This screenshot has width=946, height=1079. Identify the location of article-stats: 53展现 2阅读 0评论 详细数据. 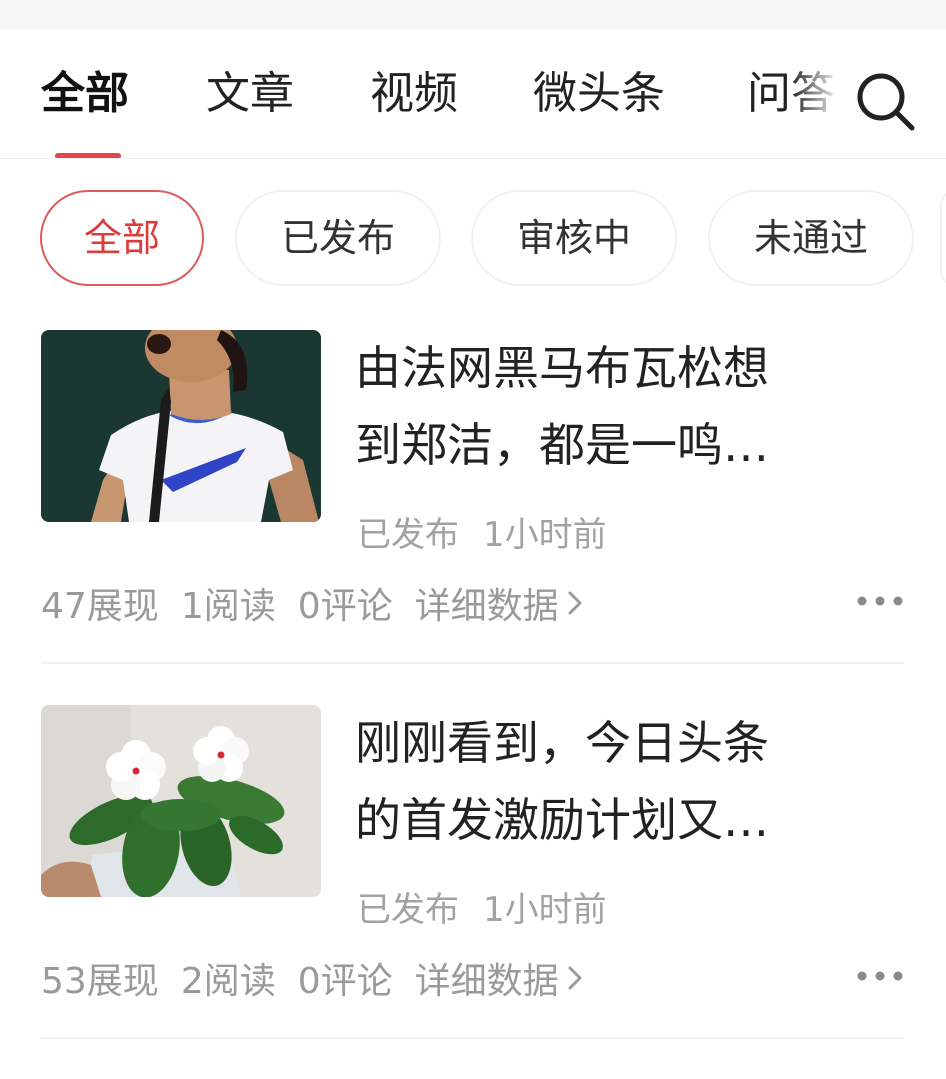
(312, 978).